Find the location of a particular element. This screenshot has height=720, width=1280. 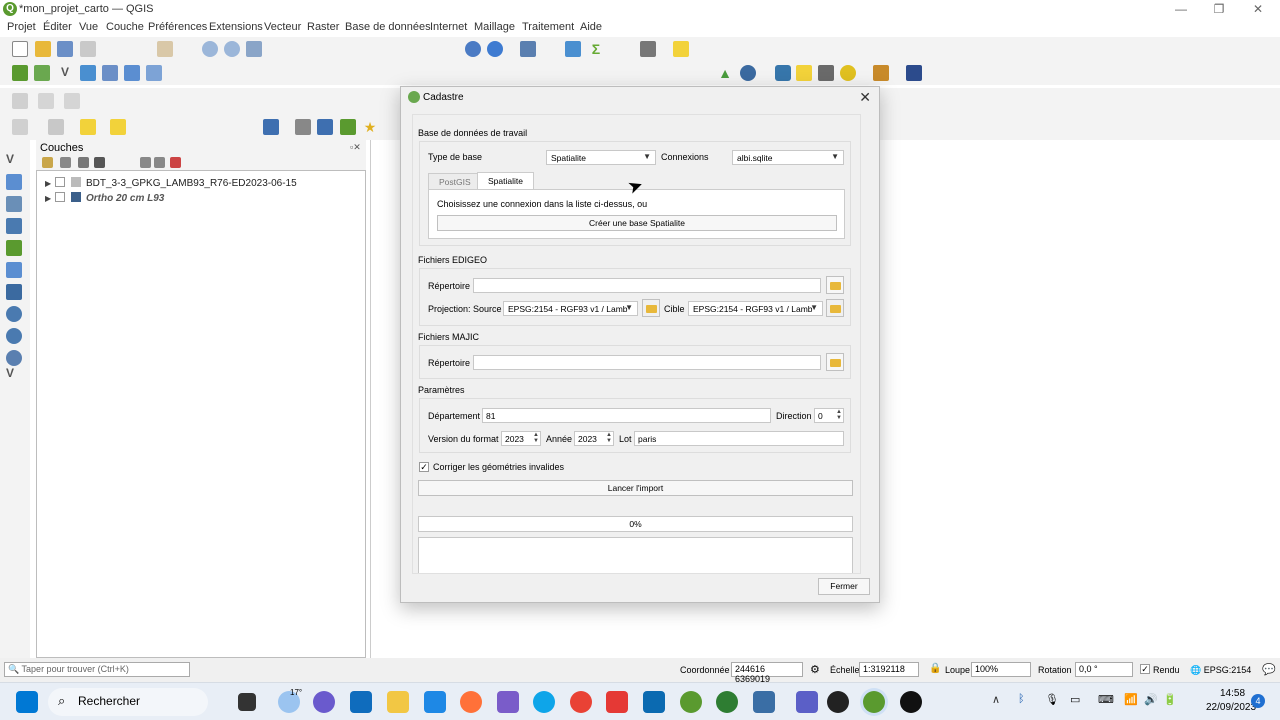

expand-all-icon is located at coordinates (145, 162).